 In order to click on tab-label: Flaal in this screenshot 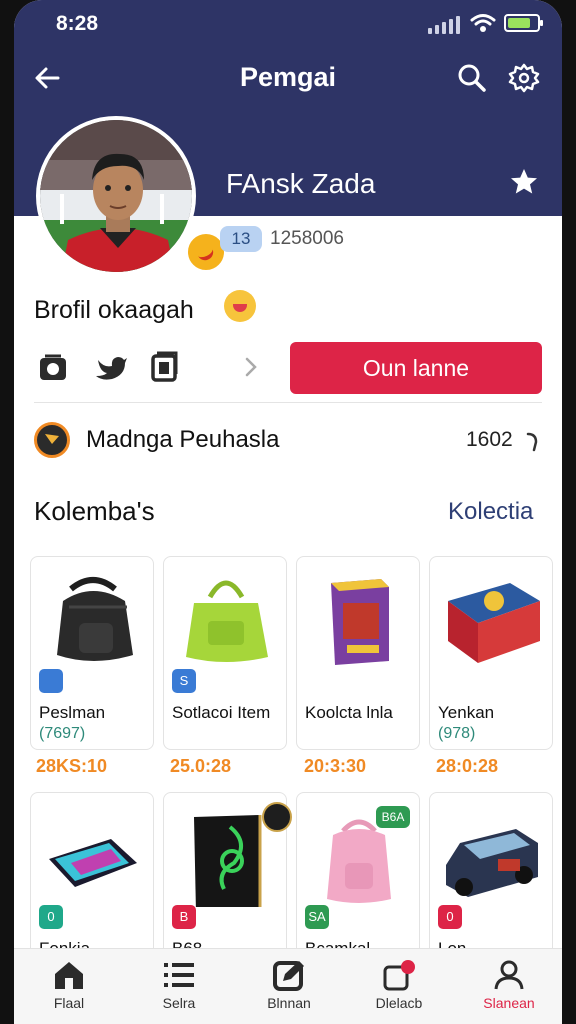, I will do `click(69, 1003)`.